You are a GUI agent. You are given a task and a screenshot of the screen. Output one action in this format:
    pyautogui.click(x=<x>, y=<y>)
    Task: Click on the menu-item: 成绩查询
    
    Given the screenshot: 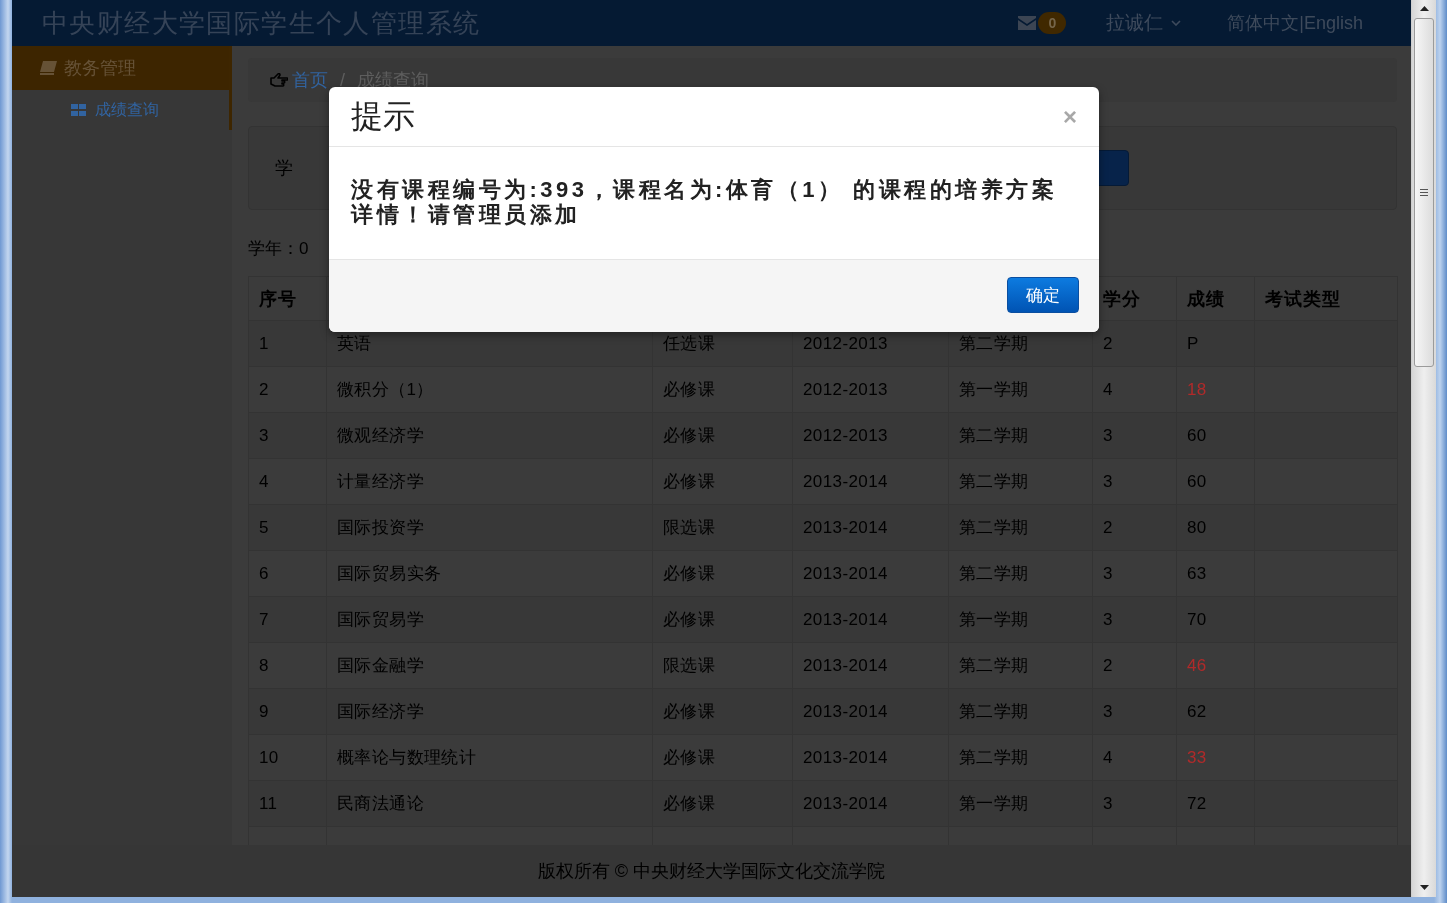 What is the action you would take?
    pyautogui.click(x=120, y=110)
    